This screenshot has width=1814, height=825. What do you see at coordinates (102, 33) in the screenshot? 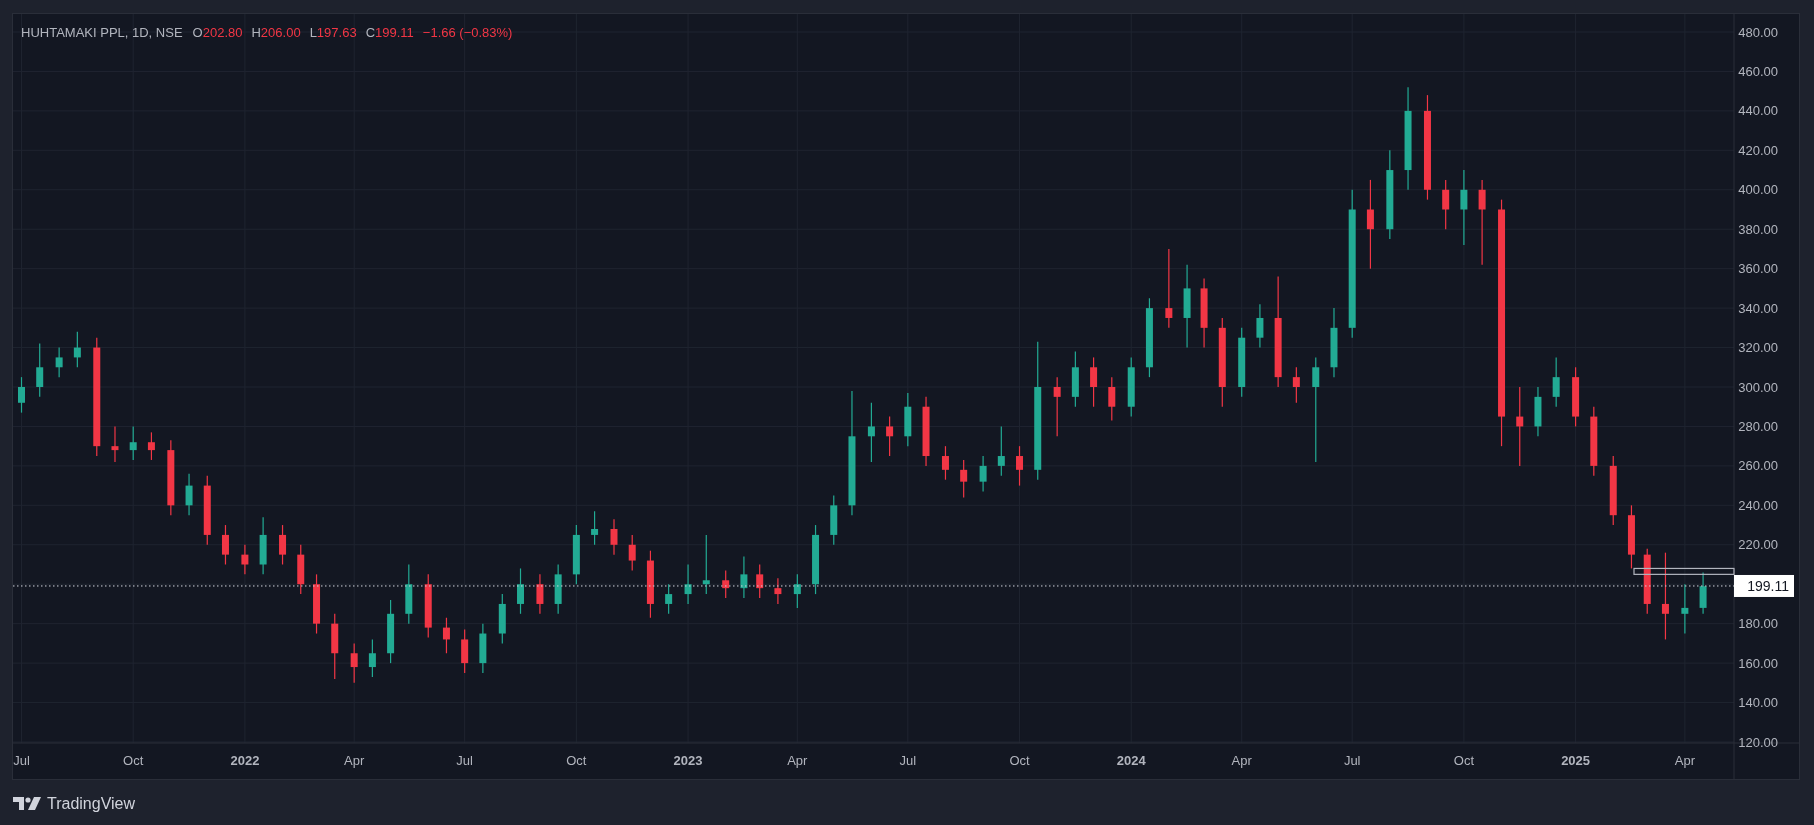
I see `symbol-title: HUHTAMAKI PPL, 1D, NSE` at bounding box center [102, 33].